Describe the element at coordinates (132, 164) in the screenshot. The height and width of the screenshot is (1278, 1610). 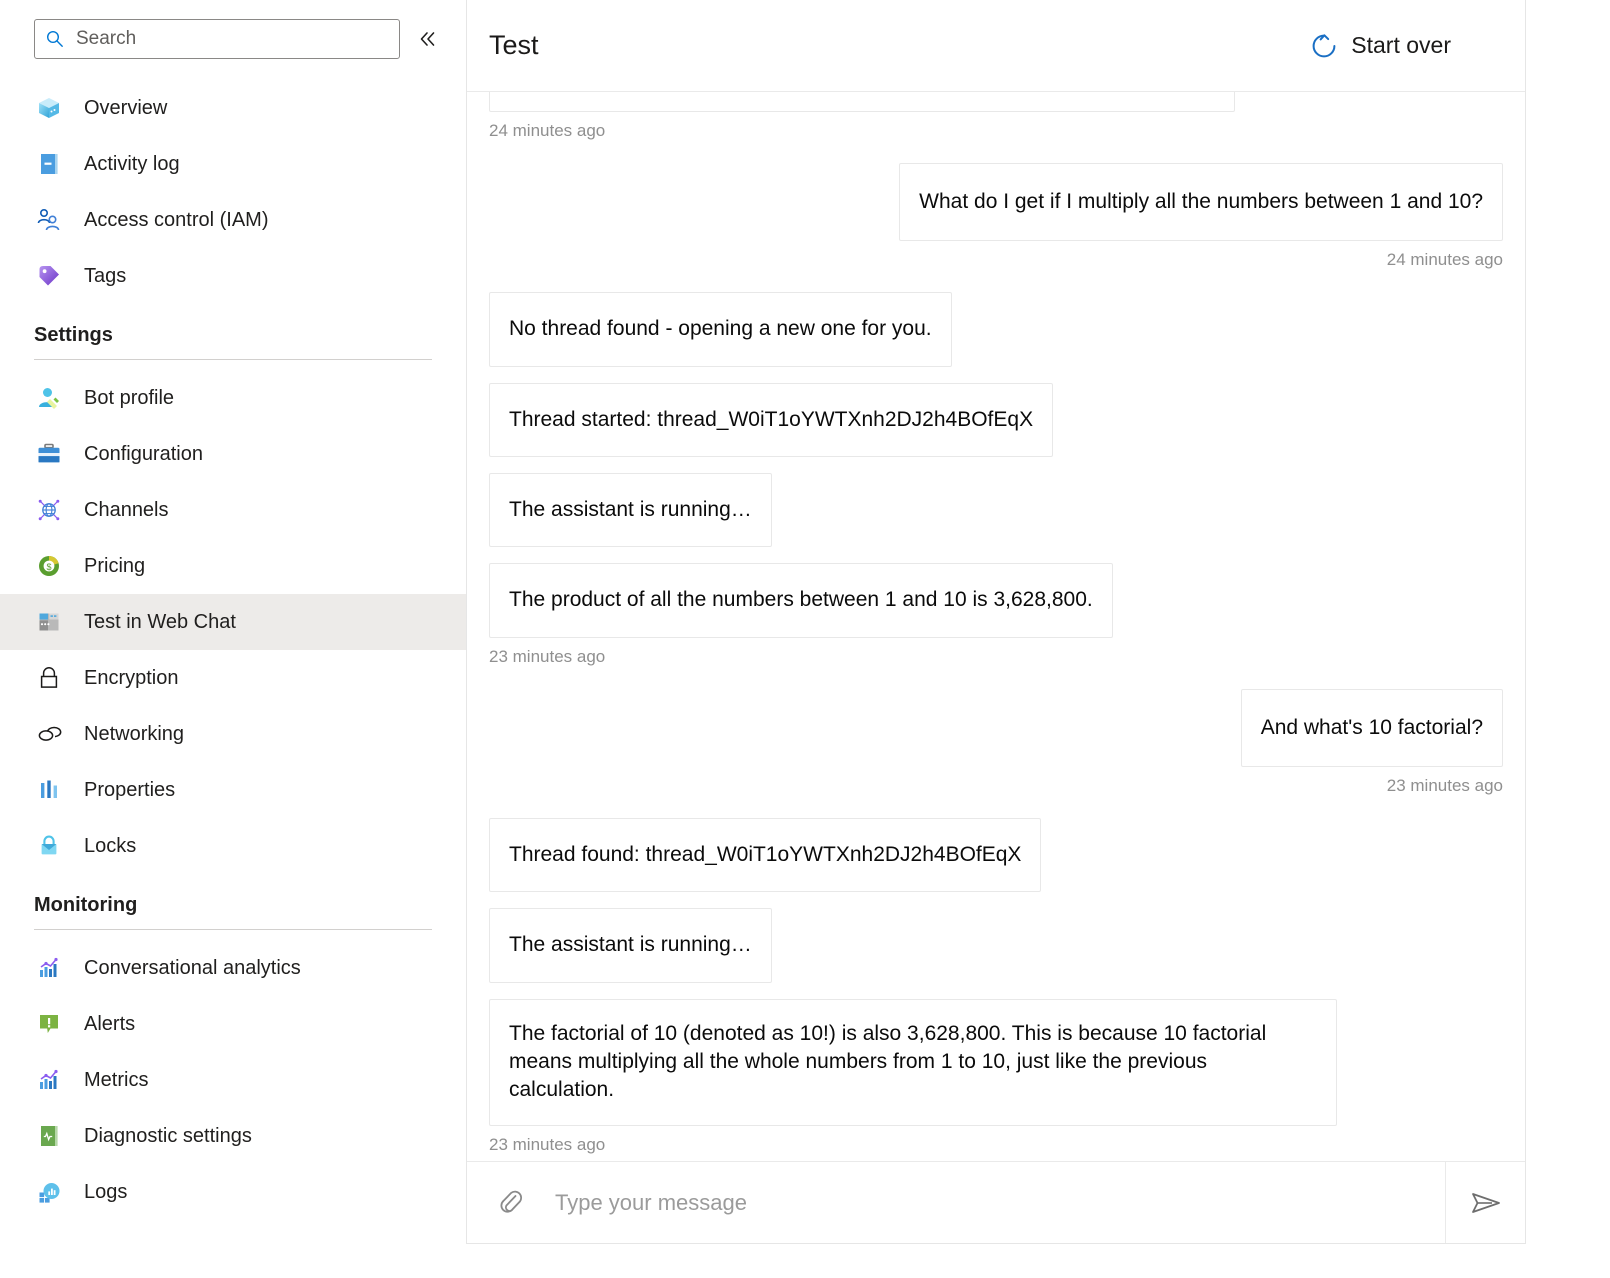
I see `sidebar-item-label: Activity log` at that location.